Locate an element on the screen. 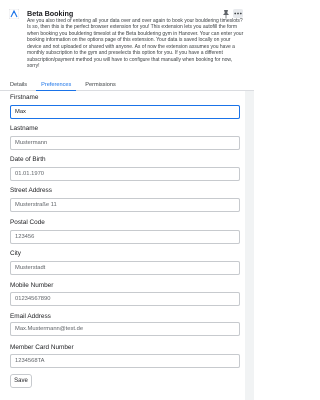 The image size is (320, 400). more-horizontal-icon is located at coordinates (238, 13).